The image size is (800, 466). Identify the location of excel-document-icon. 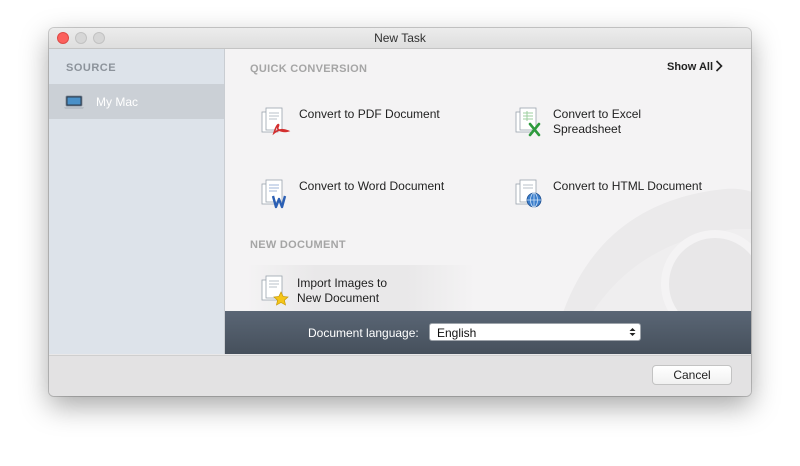
(528, 122).